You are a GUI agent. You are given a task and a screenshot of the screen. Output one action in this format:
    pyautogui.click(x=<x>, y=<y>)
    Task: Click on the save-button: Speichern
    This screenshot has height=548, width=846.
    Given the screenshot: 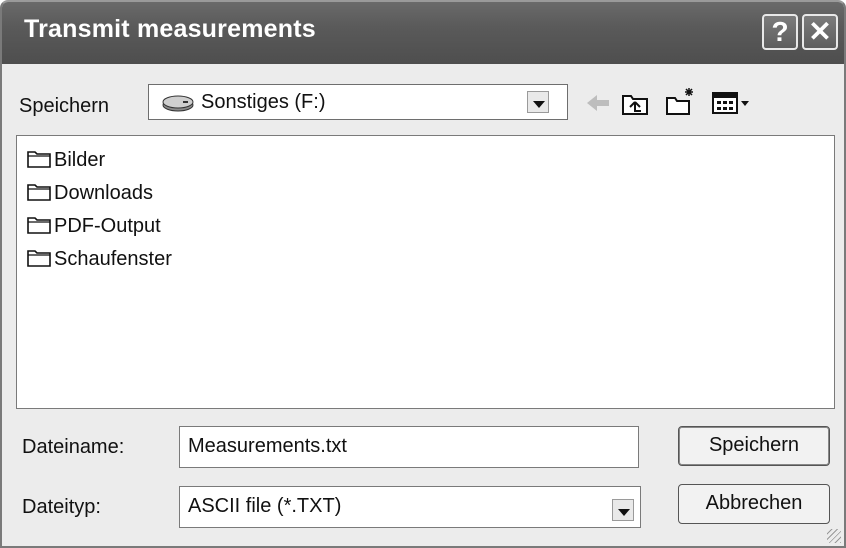 What is the action you would take?
    pyautogui.click(x=754, y=446)
    